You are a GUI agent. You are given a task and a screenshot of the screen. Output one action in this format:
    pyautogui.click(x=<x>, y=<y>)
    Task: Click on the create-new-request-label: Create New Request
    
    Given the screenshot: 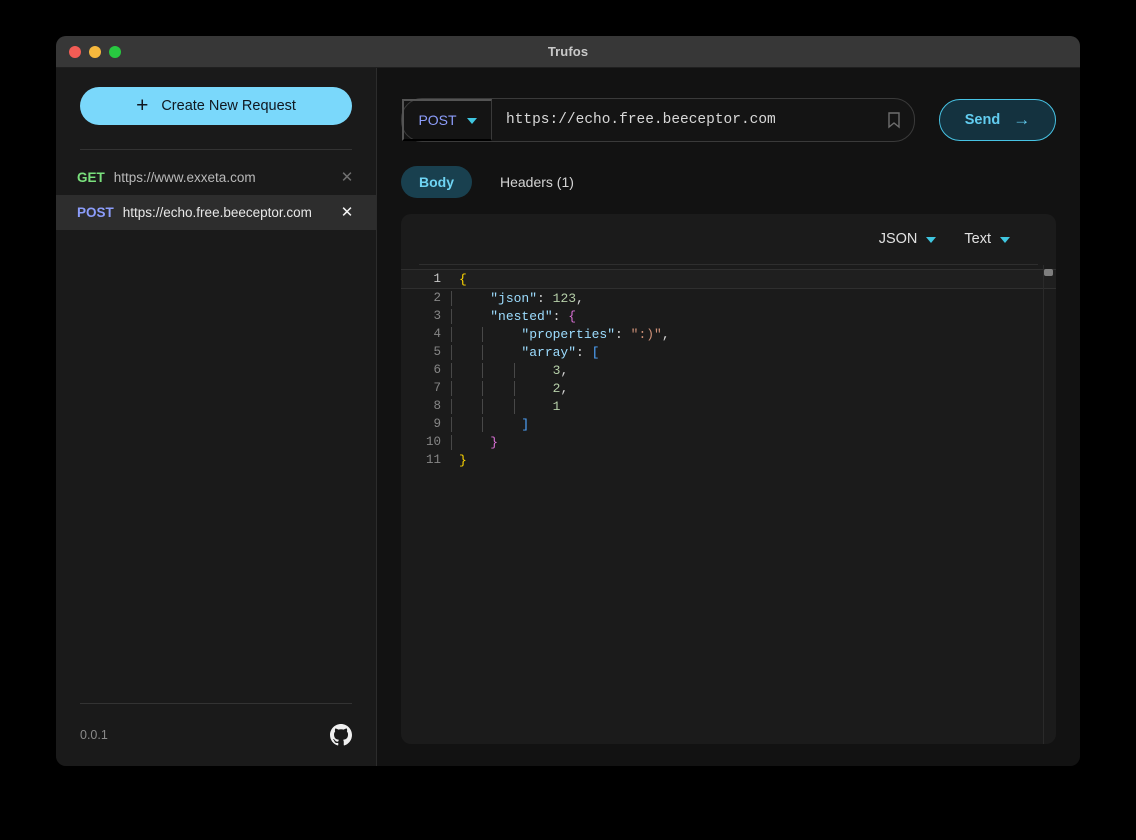 What is the action you would take?
    pyautogui.click(x=228, y=106)
    